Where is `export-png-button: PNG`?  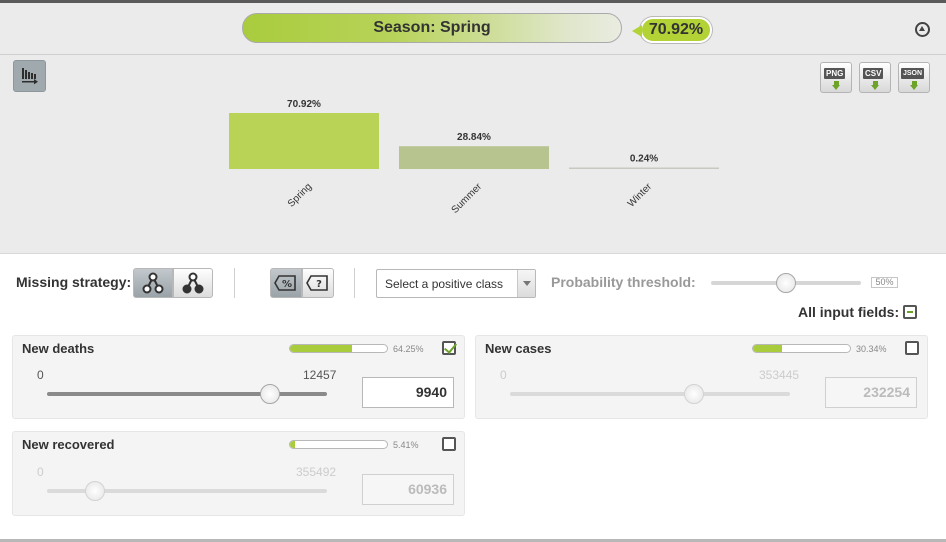 export-png-button: PNG is located at coordinates (836, 77).